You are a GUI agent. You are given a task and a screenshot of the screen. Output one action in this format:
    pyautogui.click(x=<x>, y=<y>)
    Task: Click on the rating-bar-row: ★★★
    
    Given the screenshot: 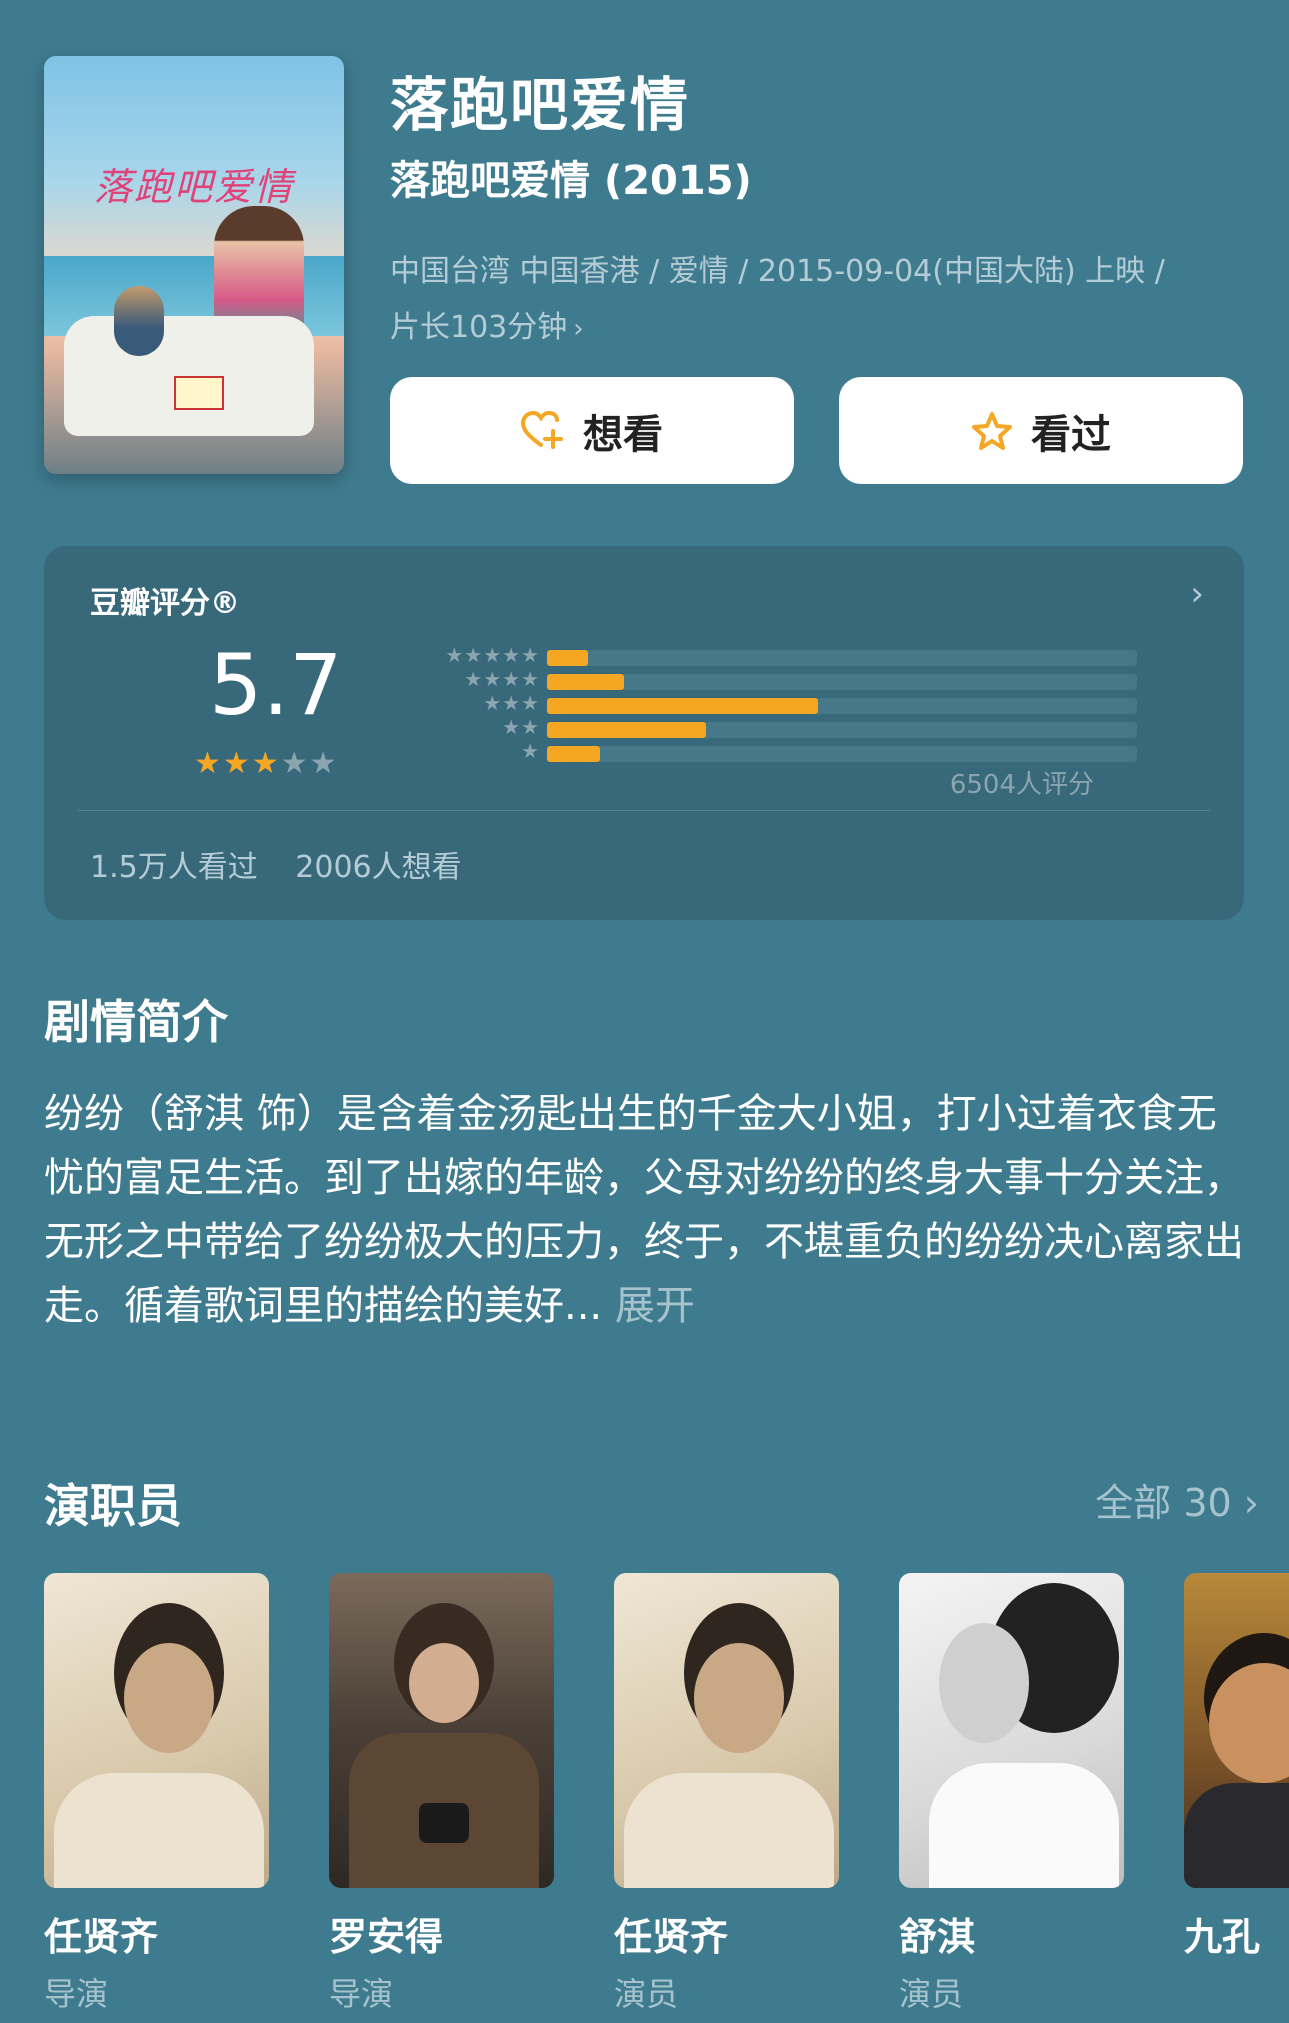 What is the action you would take?
    pyautogui.click(x=764, y=704)
    